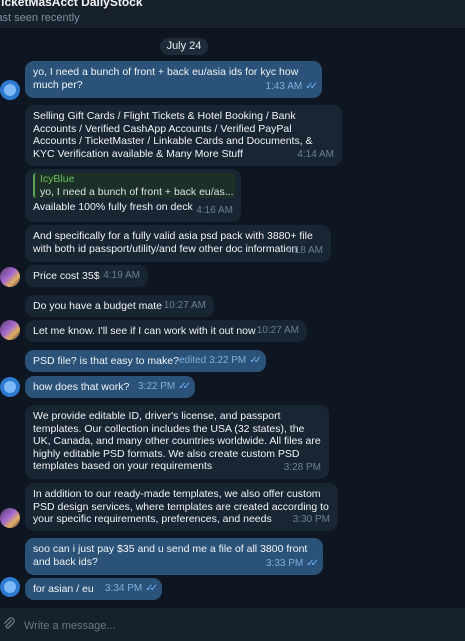 The width and height of the screenshot is (465, 641). Describe the element at coordinates (304, 251) in the screenshot. I see `message-time: 4:18 AM` at that location.